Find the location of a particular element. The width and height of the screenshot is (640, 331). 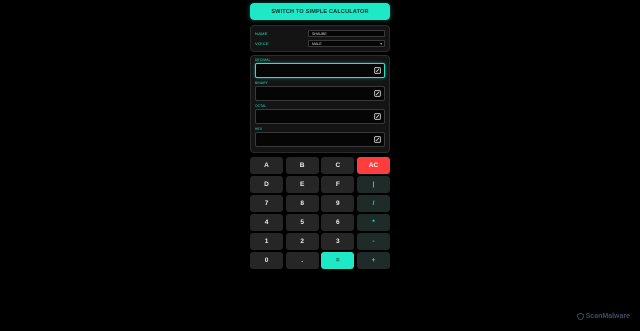

add-button: + is located at coordinates (373, 260).